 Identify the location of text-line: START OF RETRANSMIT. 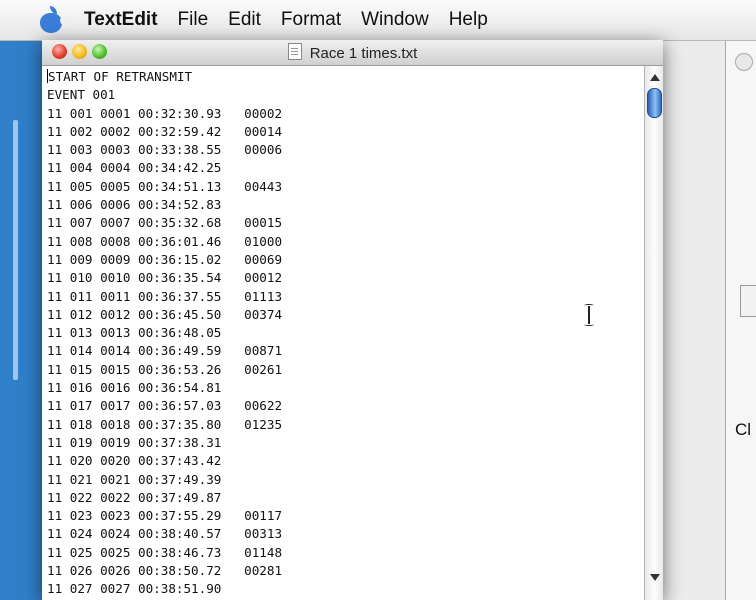
(120, 76).